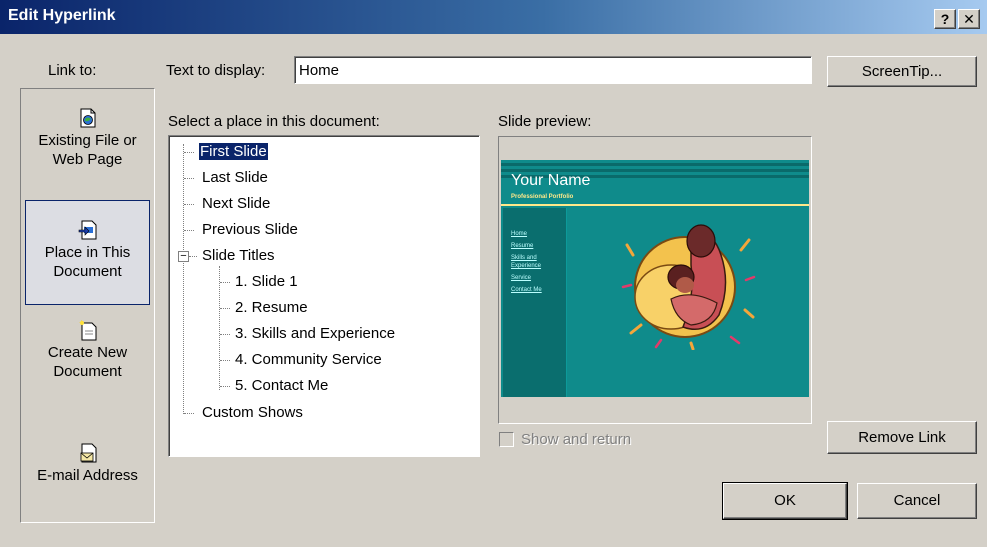  I want to click on link-to-existing-file-line2: Web Page, so click(87, 159).